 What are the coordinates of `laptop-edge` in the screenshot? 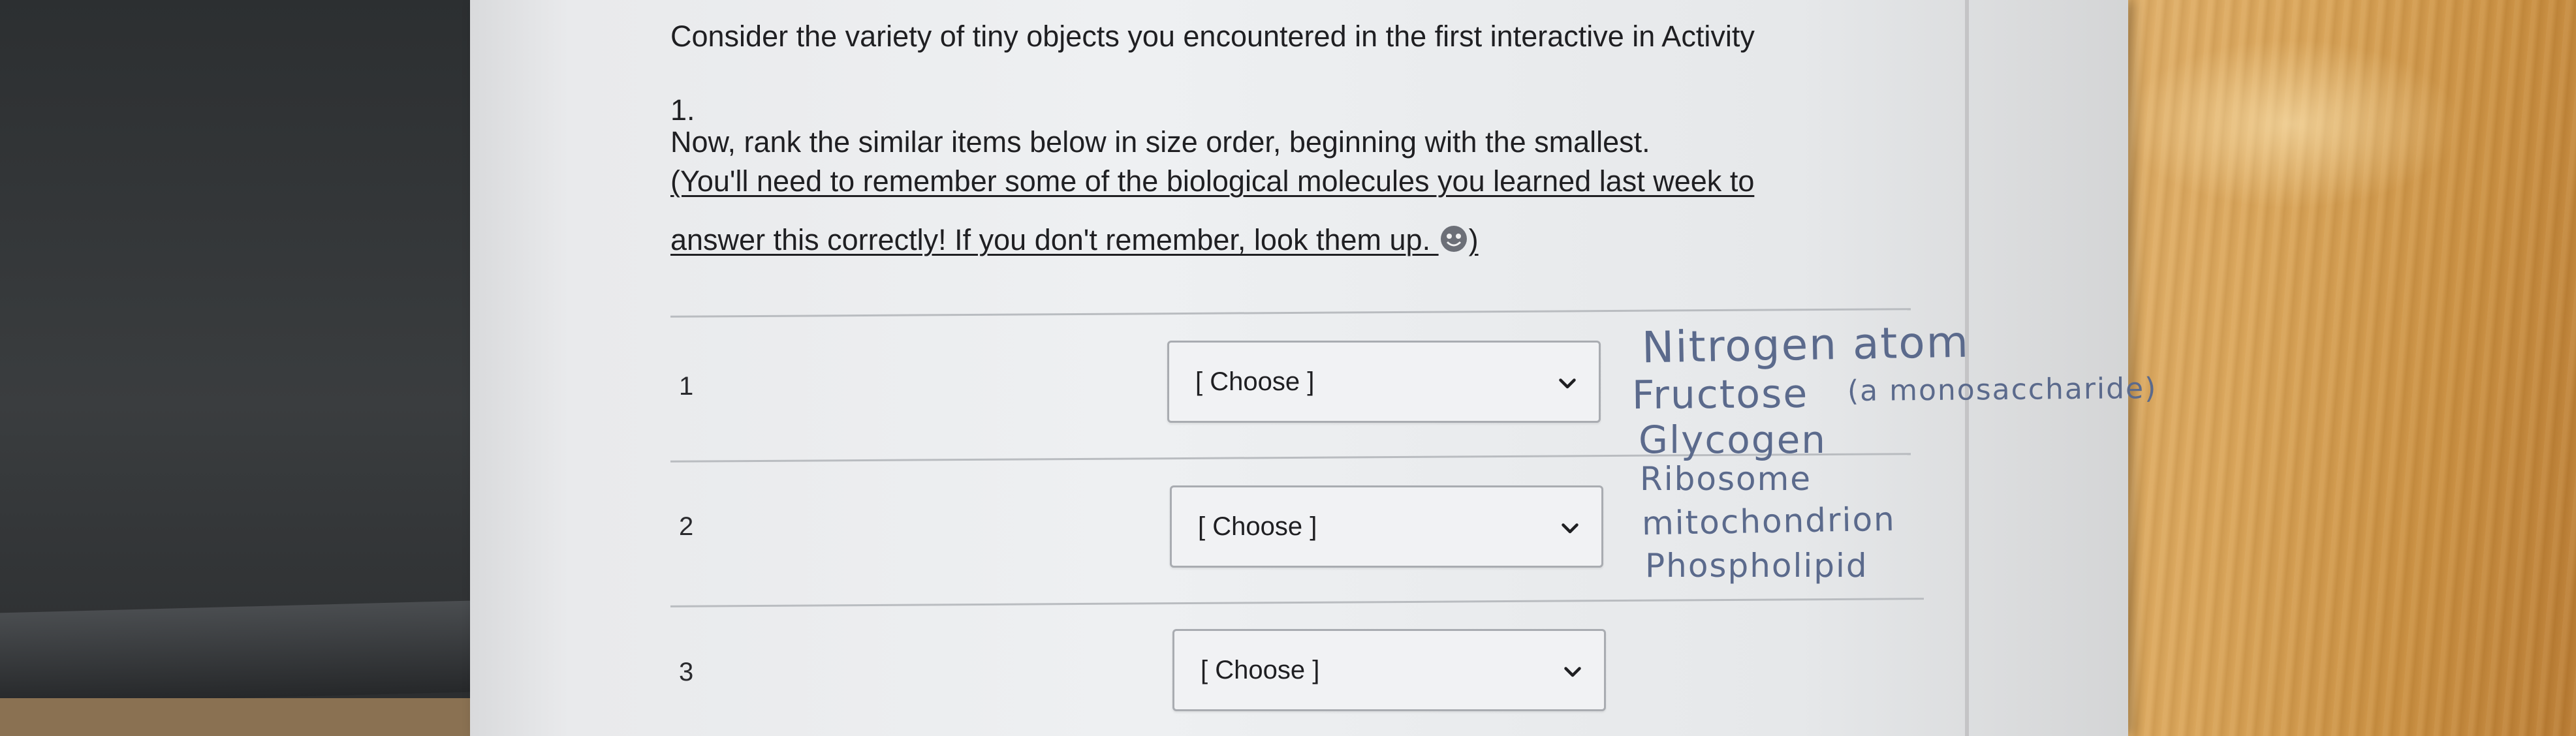 It's located at (235, 652).